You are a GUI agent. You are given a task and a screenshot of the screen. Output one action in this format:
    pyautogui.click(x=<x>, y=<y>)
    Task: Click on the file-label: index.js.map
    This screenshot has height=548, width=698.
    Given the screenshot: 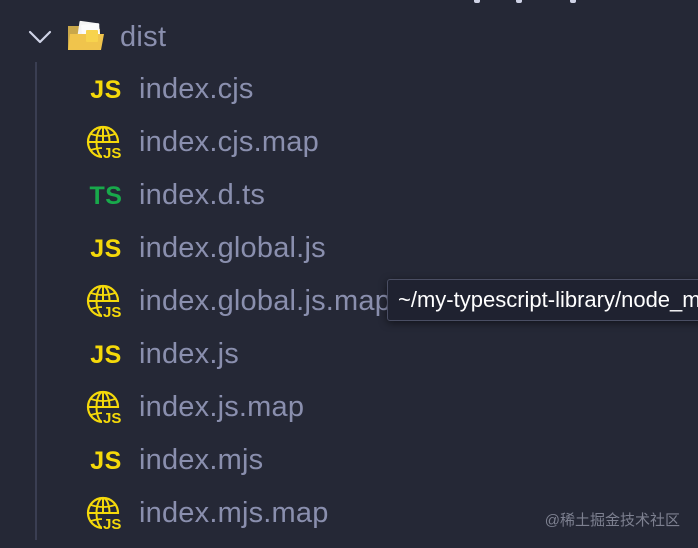 What is the action you would take?
    pyautogui.click(x=222, y=407)
    